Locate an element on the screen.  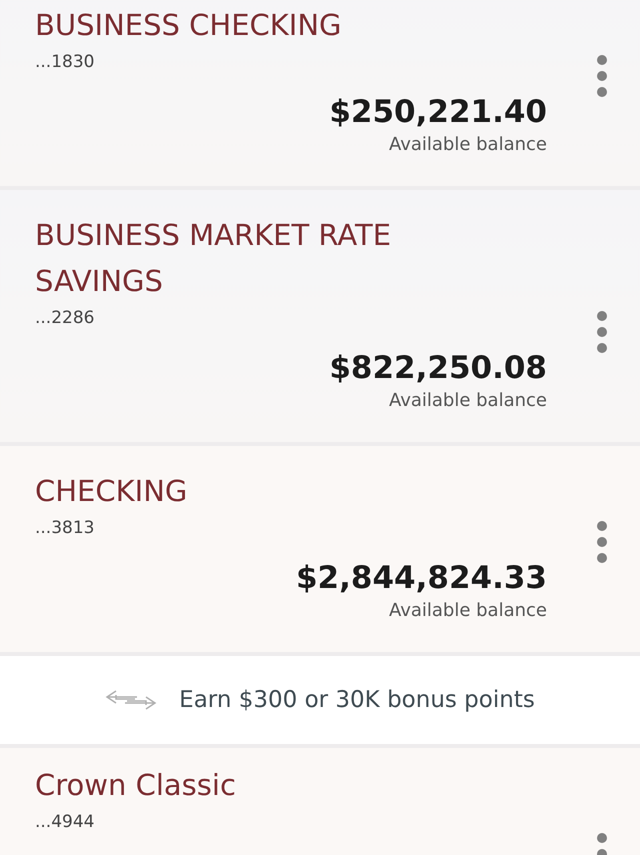
balance-amount: $2,844,824.33 is located at coordinates (420, 578).